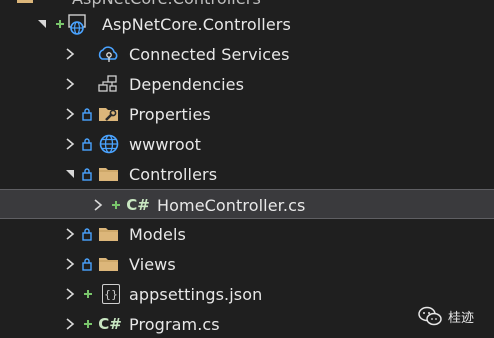 The image size is (494, 338). I want to click on tree-item-label: HomeController.cs, so click(231, 205).